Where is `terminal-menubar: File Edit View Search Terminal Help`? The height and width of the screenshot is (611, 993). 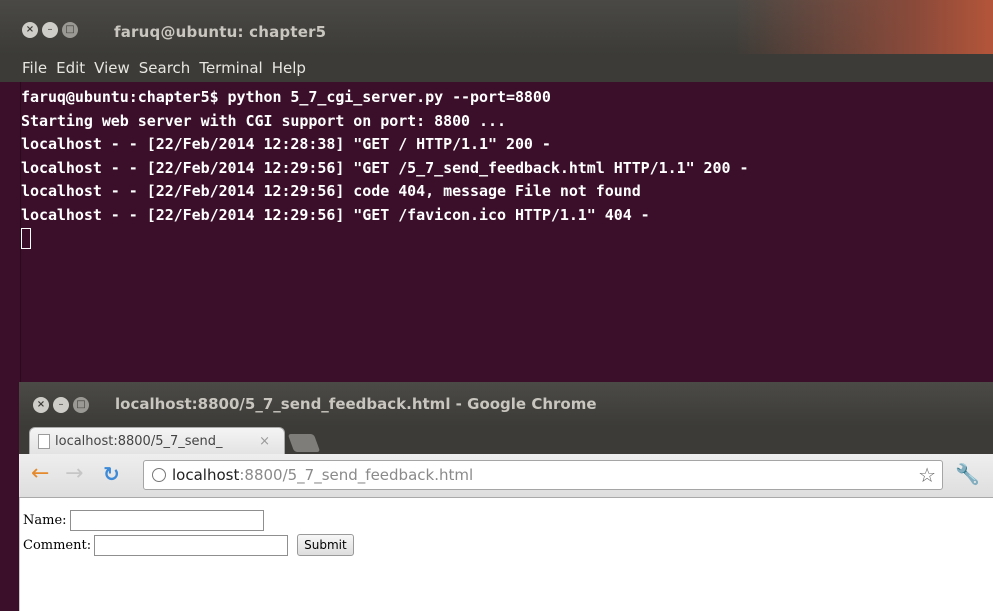
terminal-menubar: File Edit View Search Terminal Help is located at coordinates (496, 68).